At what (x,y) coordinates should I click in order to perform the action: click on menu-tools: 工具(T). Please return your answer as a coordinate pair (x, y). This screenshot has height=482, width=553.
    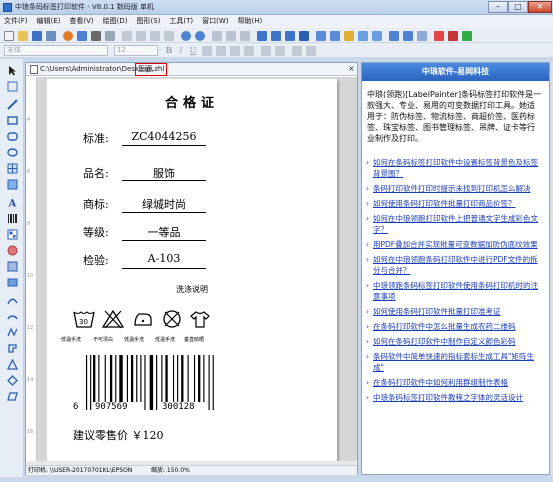
    Looking at the image, I should click on (181, 21).